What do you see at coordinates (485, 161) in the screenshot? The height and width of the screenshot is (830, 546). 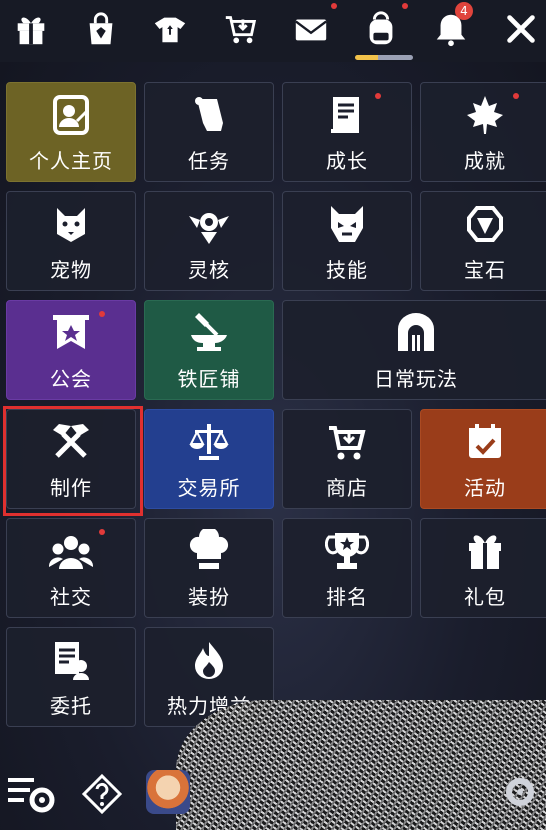 I see `tile-label: 成就` at bounding box center [485, 161].